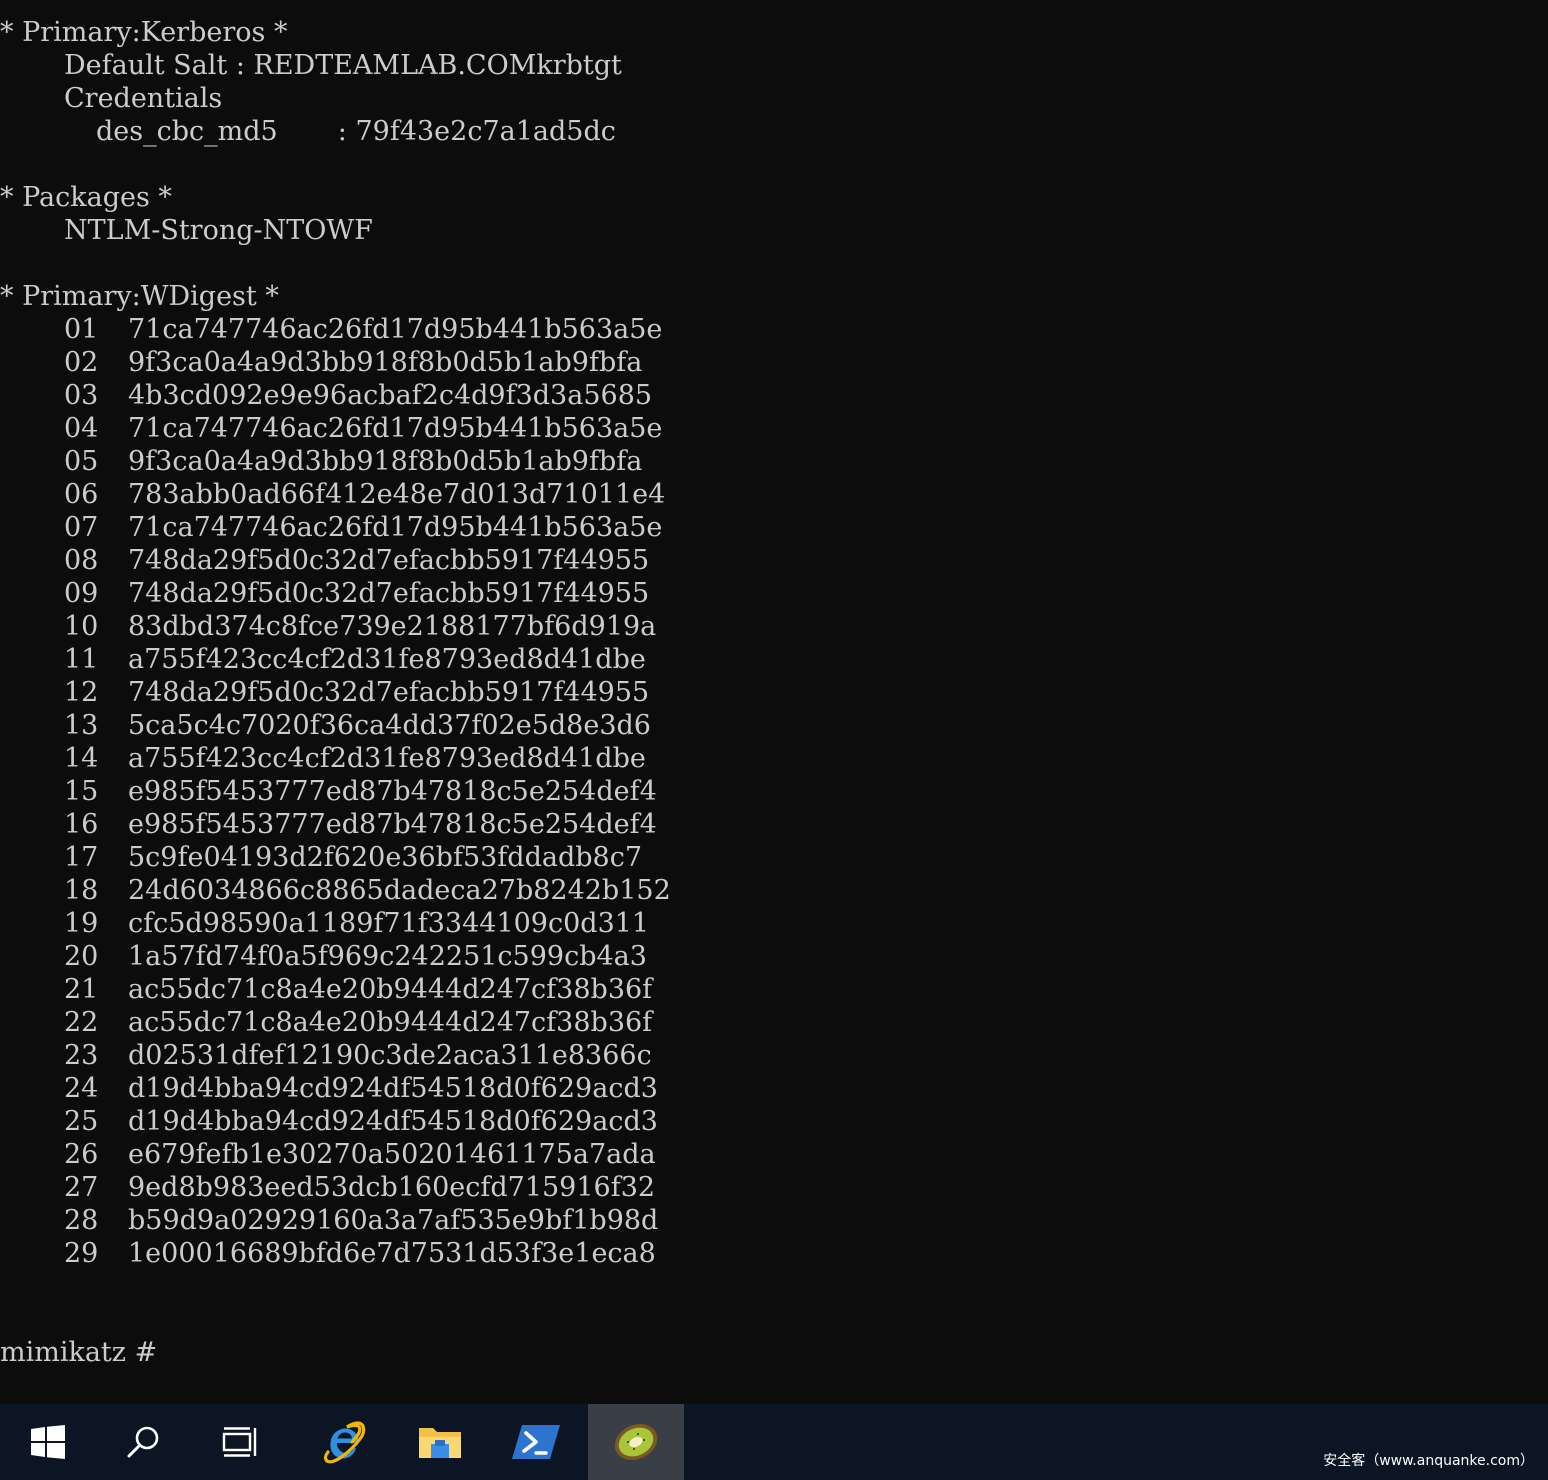 This screenshot has width=1548, height=1480. What do you see at coordinates (81, 659) in the screenshot?
I see `wdigest-index: 11` at bounding box center [81, 659].